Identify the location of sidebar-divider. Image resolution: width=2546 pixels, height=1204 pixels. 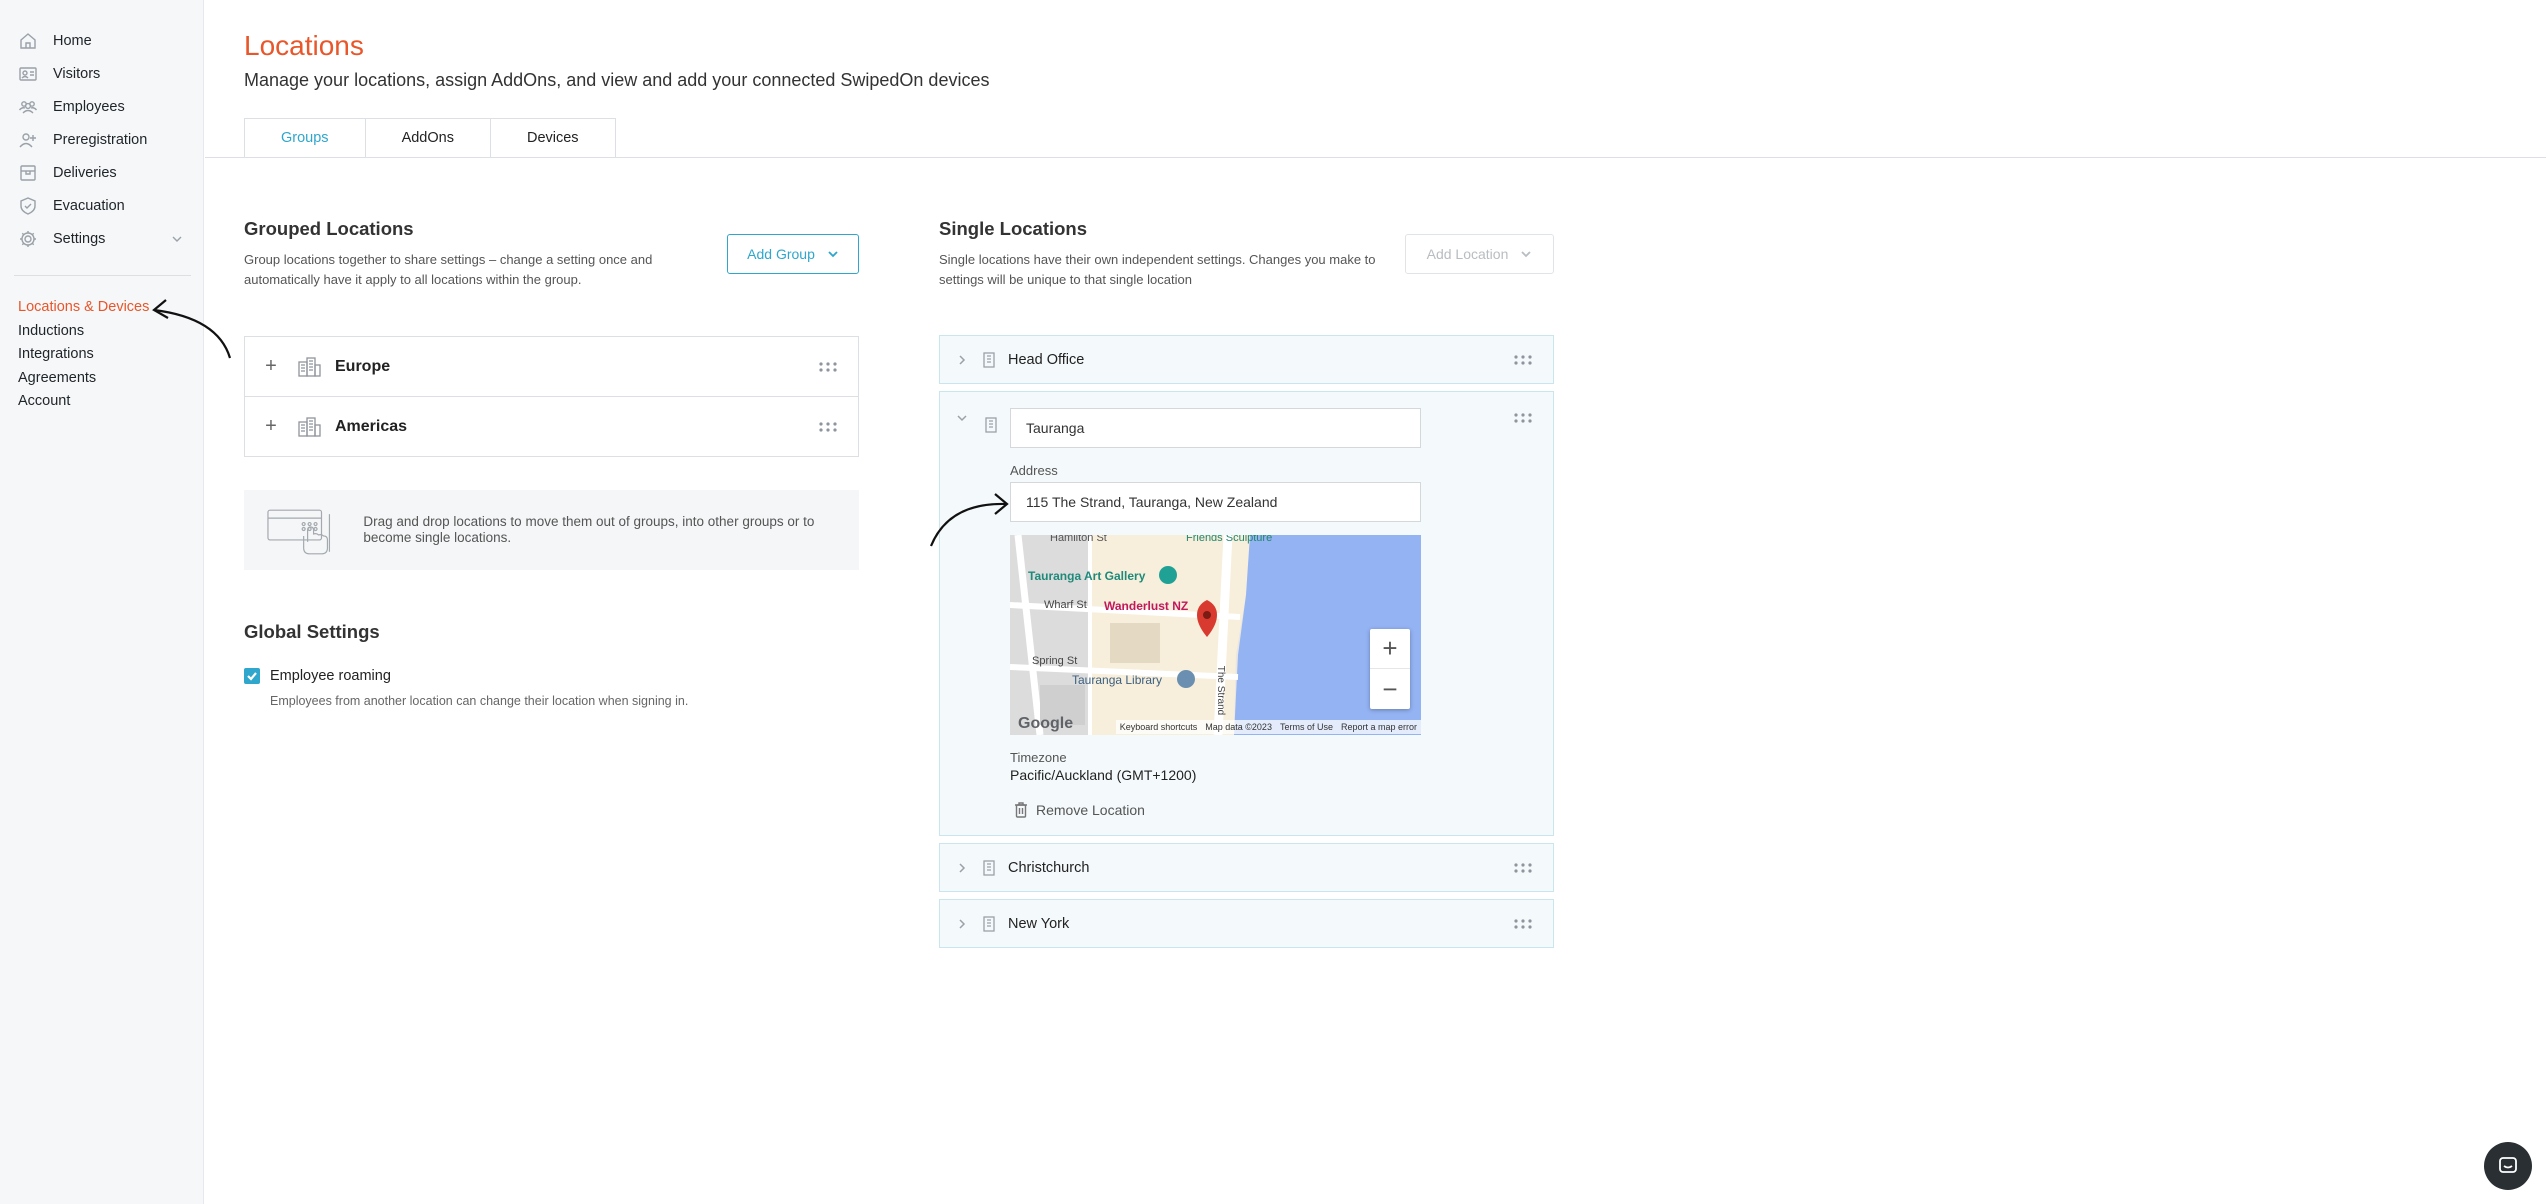
(102, 275).